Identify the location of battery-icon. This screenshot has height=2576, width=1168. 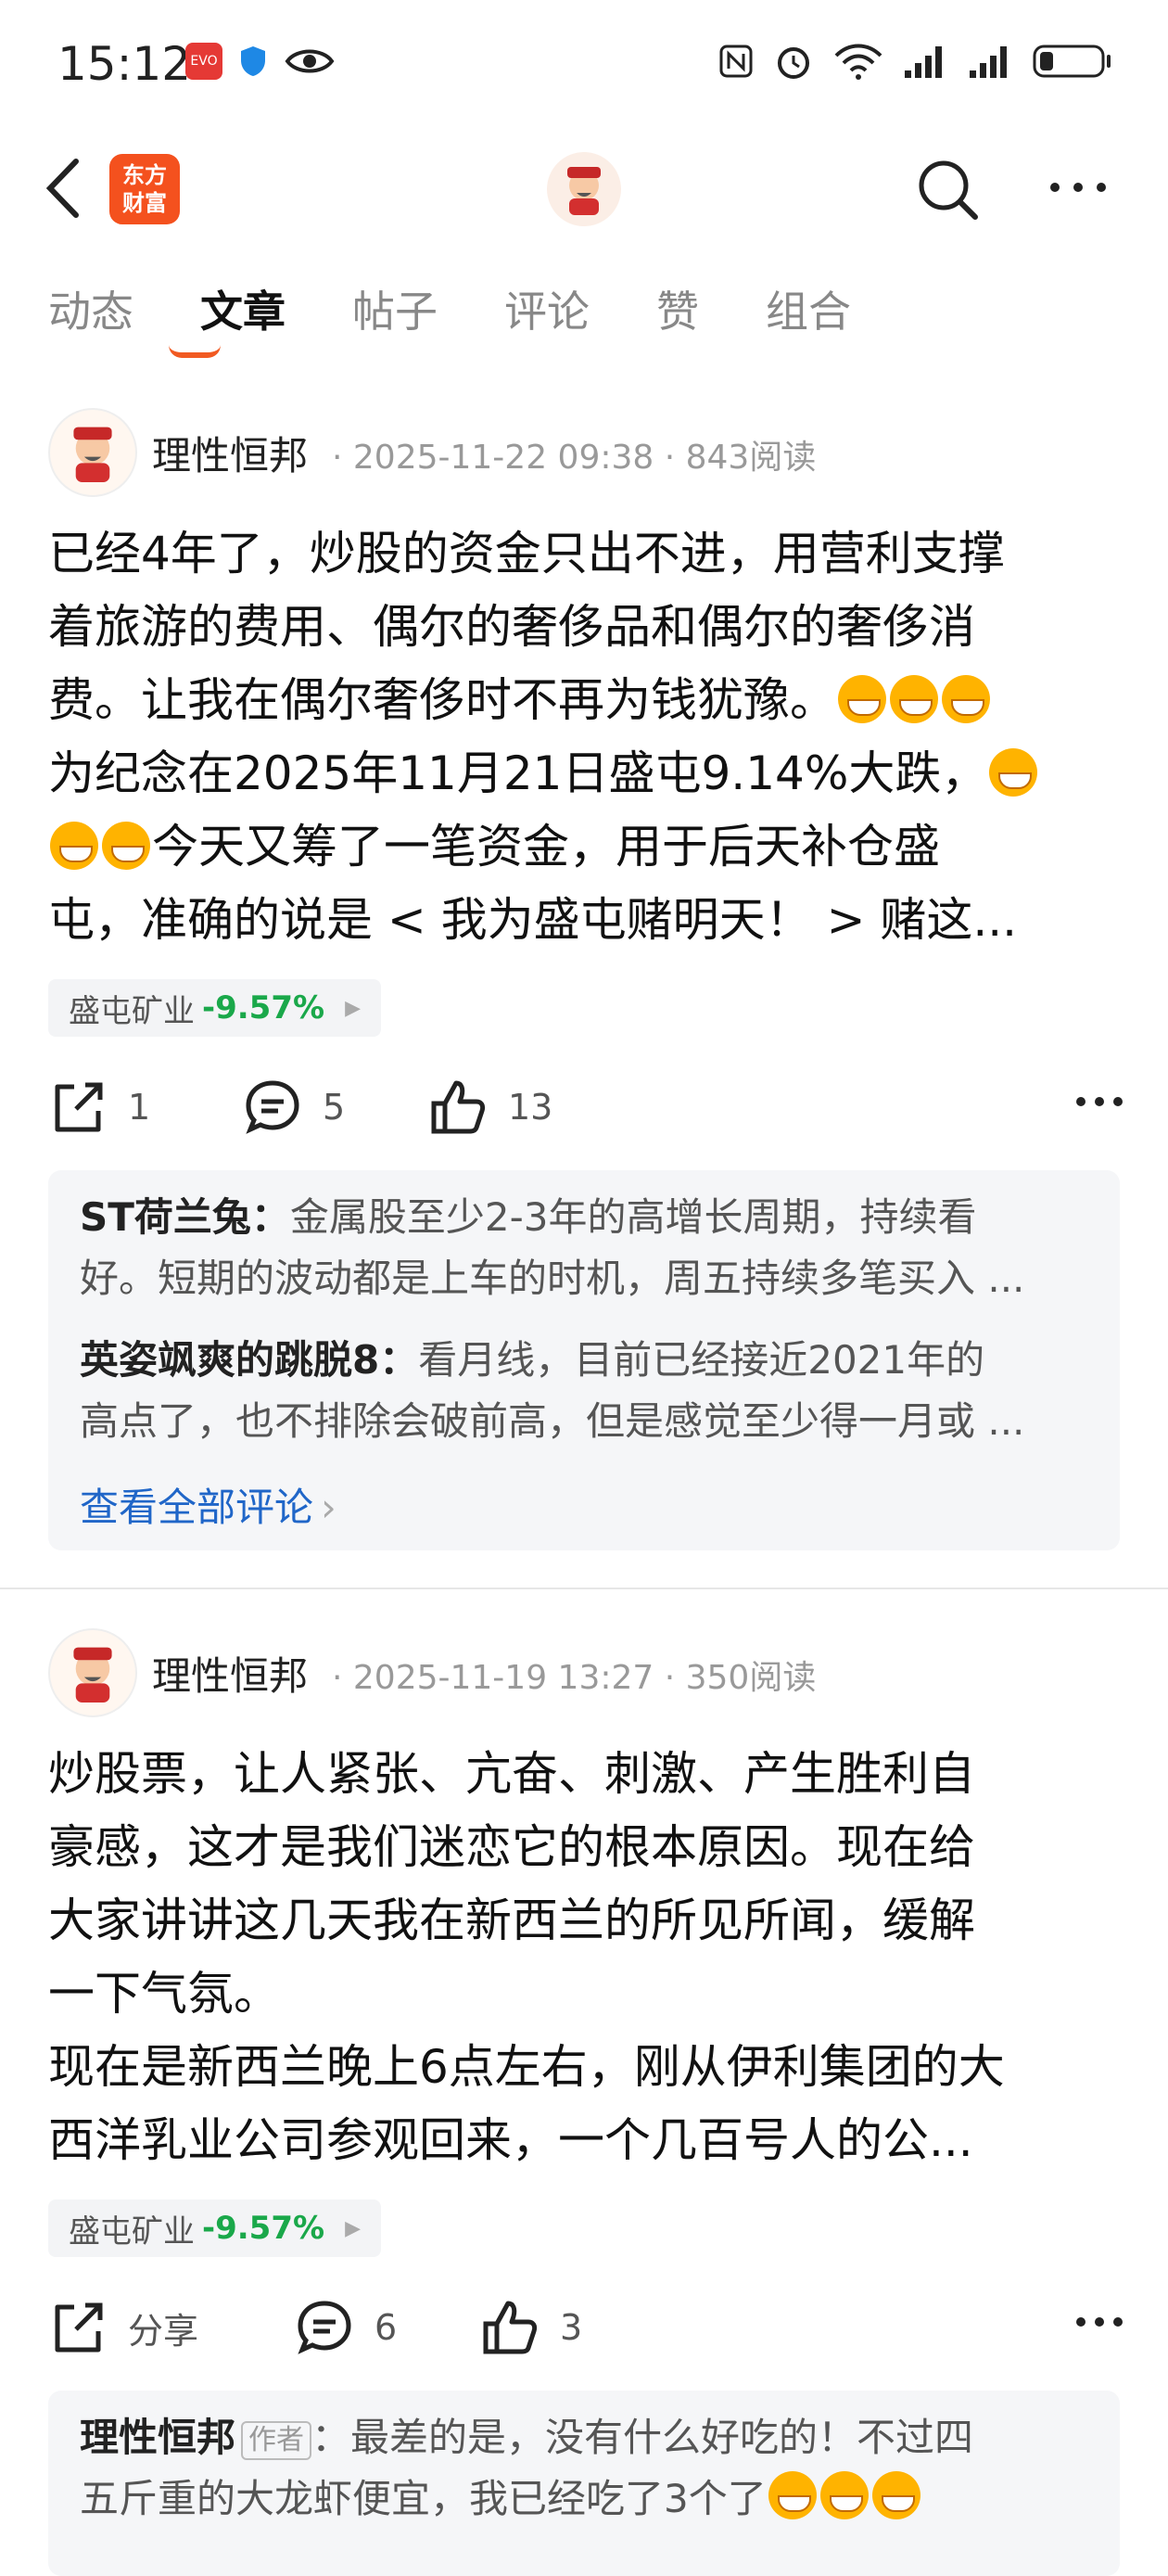
(1072, 61).